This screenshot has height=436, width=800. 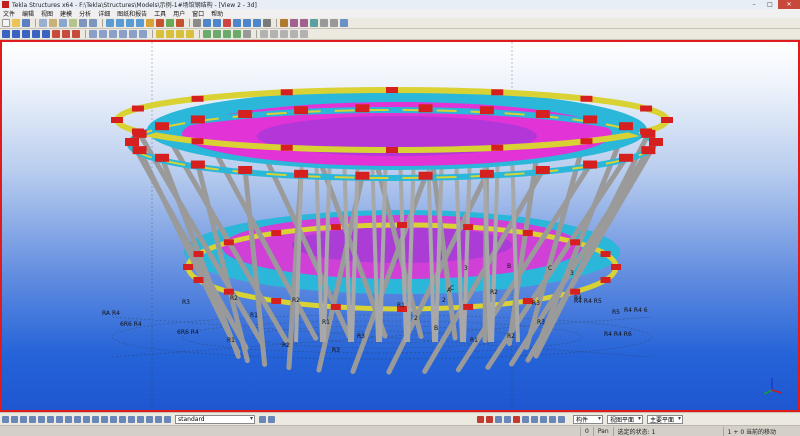 I want to click on drawing-list-icon, so click(x=150, y=23).